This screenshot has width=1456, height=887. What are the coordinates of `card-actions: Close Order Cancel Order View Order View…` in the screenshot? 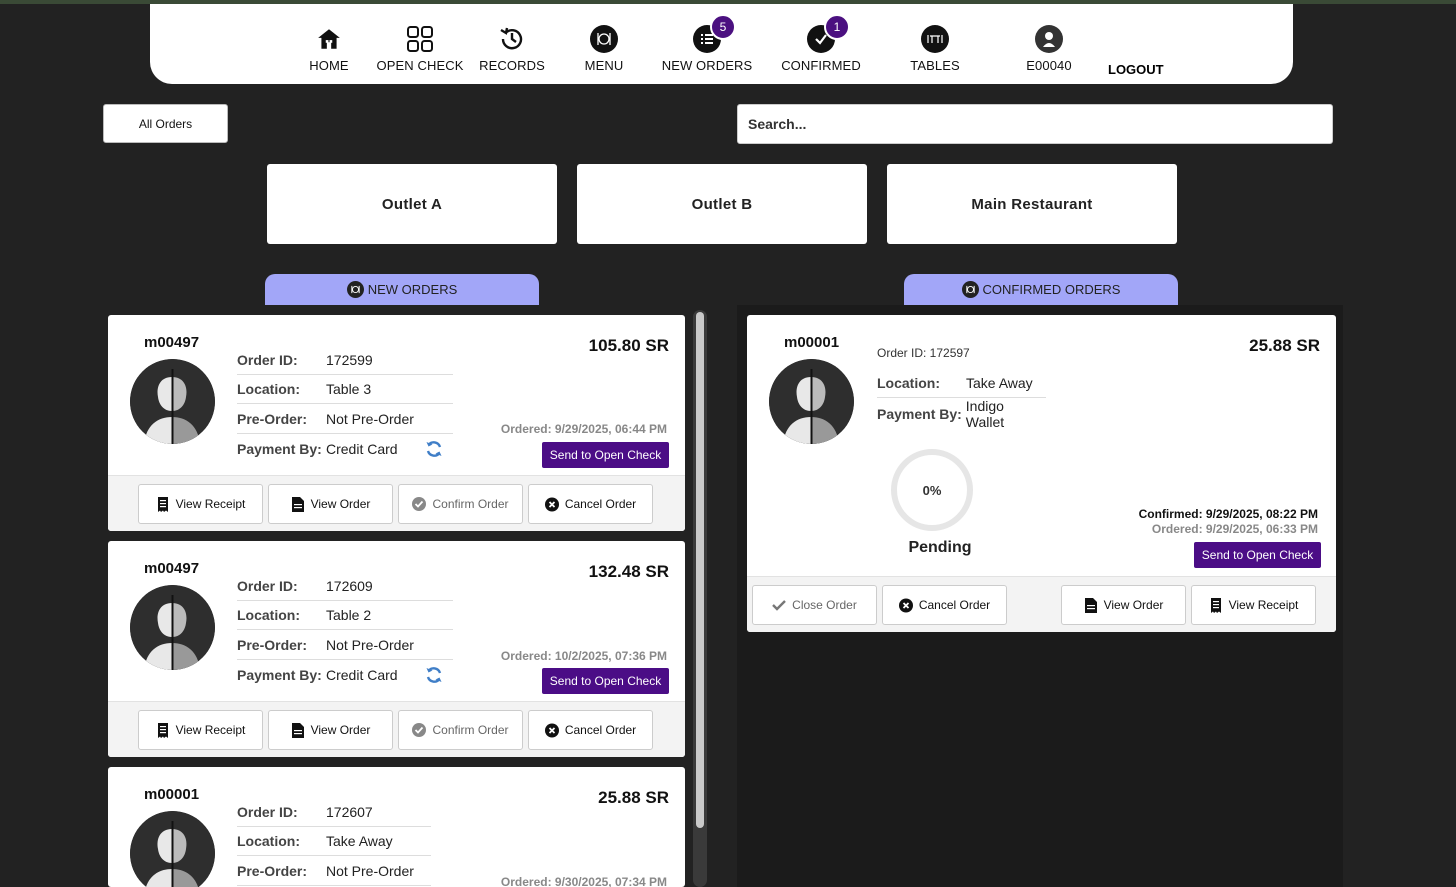 It's located at (1041, 604).